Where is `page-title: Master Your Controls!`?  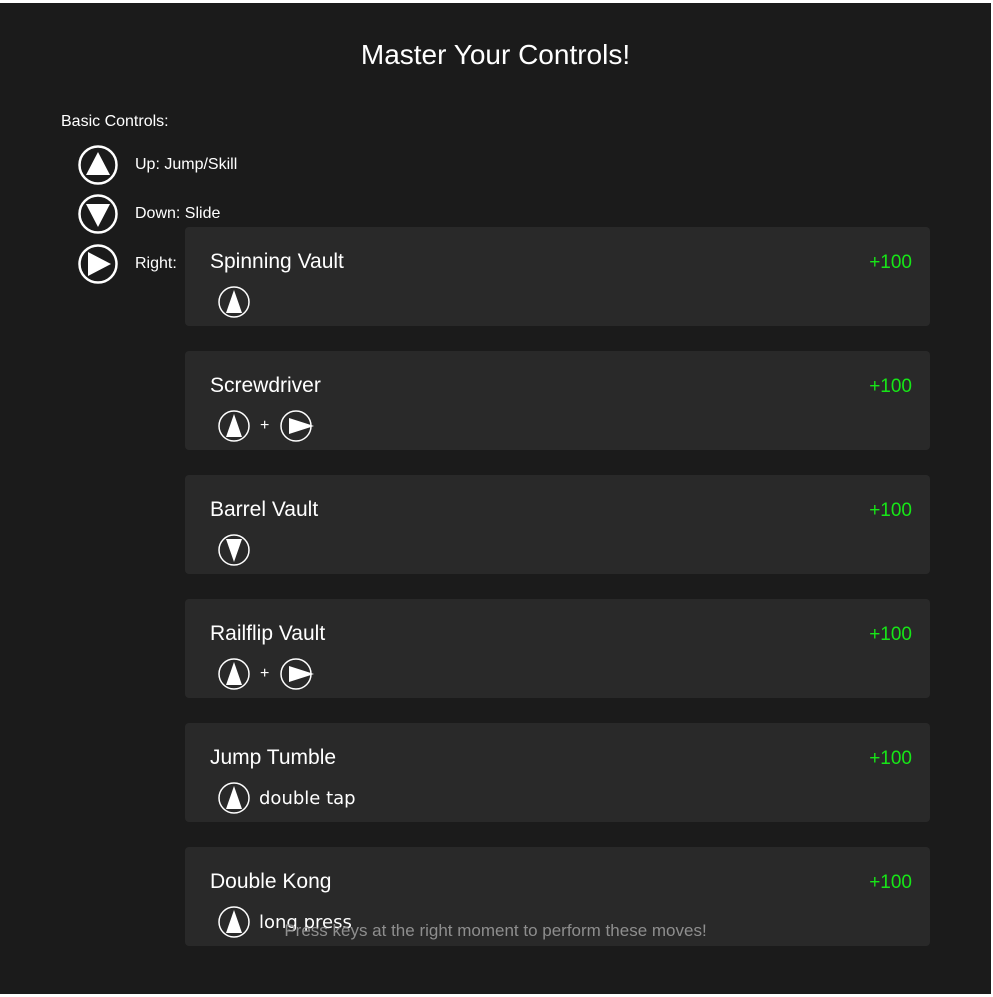 page-title: Master Your Controls! is located at coordinates (495, 54).